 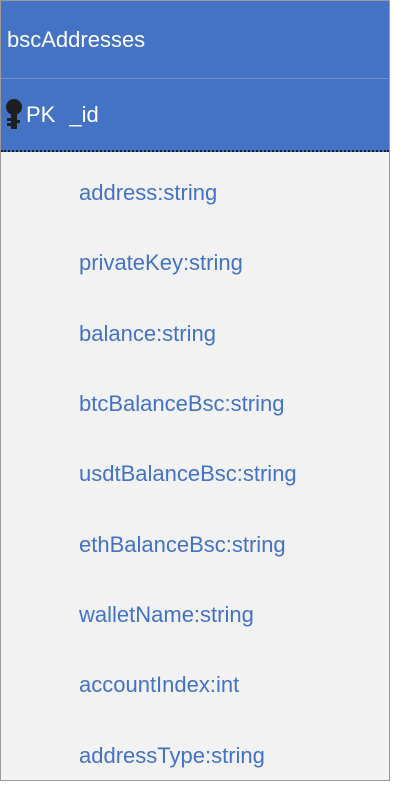 What do you see at coordinates (14, 115) in the screenshot?
I see `key-icon` at bounding box center [14, 115].